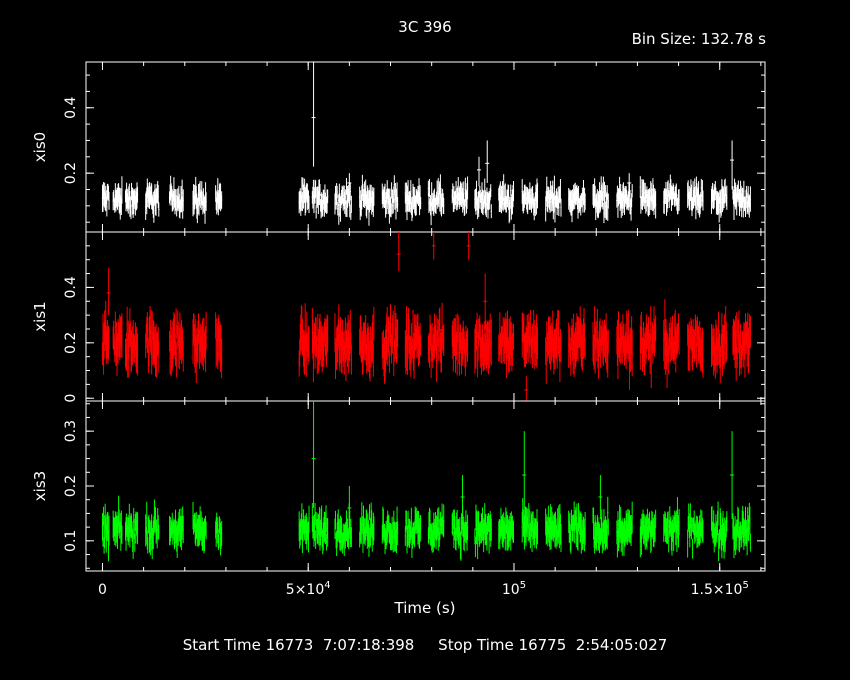 The width and height of the screenshot is (850, 680). What do you see at coordinates (425, 608) in the screenshot?
I see `x-axis-label: Time (s)` at bounding box center [425, 608].